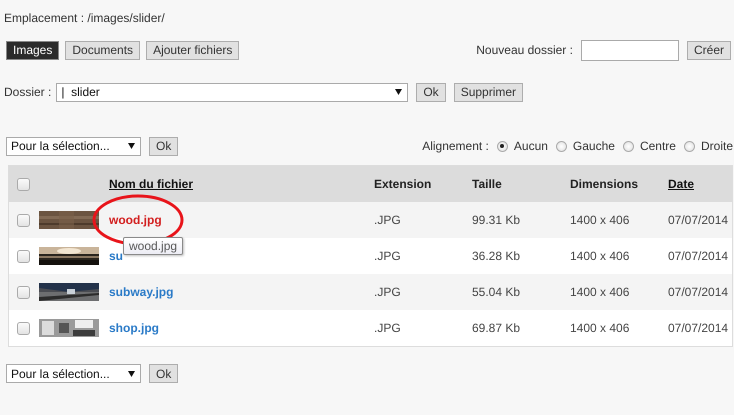 The height and width of the screenshot is (415, 734). What do you see at coordinates (141, 292) in the screenshot?
I see `file-link: subway.jpg` at bounding box center [141, 292].